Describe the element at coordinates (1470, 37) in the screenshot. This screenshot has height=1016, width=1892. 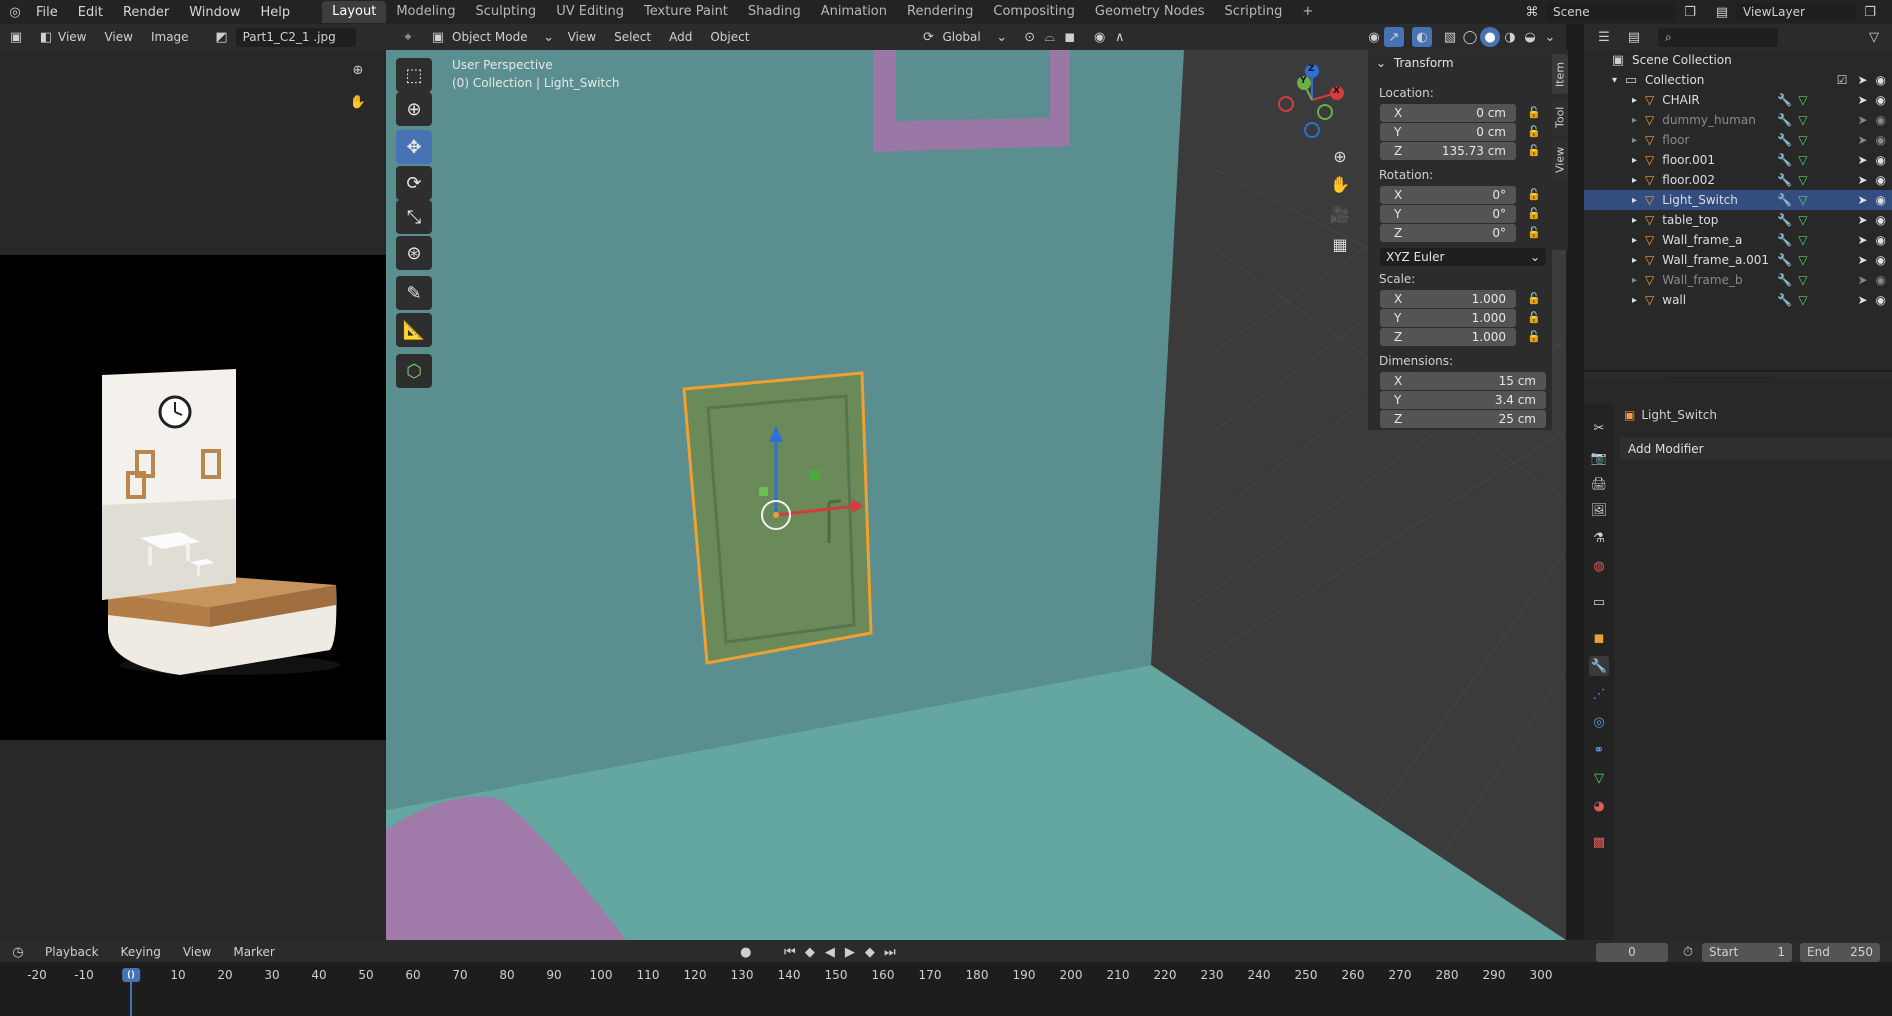
I see `wireframe-shading-icon: ◯` at that location.